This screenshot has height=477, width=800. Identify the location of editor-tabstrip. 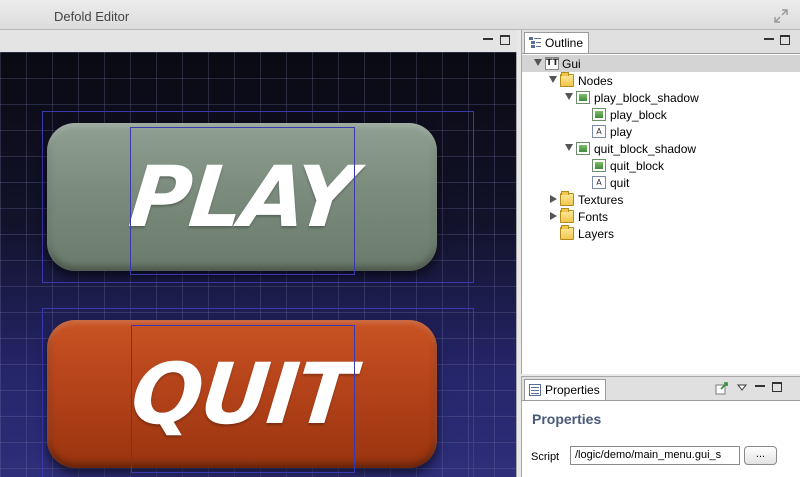
(258, 41).